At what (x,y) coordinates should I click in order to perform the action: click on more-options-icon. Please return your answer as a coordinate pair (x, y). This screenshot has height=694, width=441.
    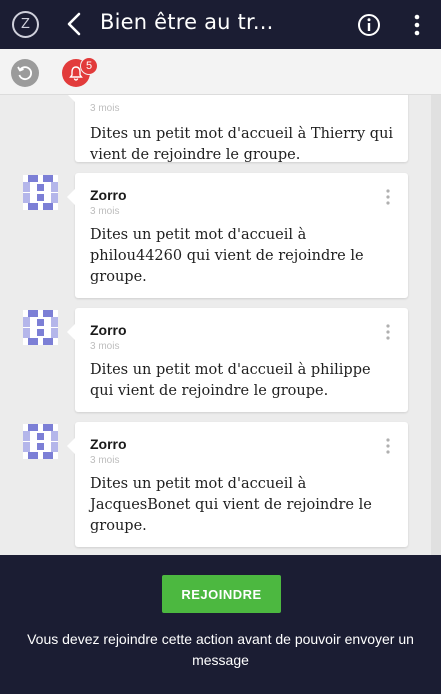
    Looking at the image, I should click on (417, 25).